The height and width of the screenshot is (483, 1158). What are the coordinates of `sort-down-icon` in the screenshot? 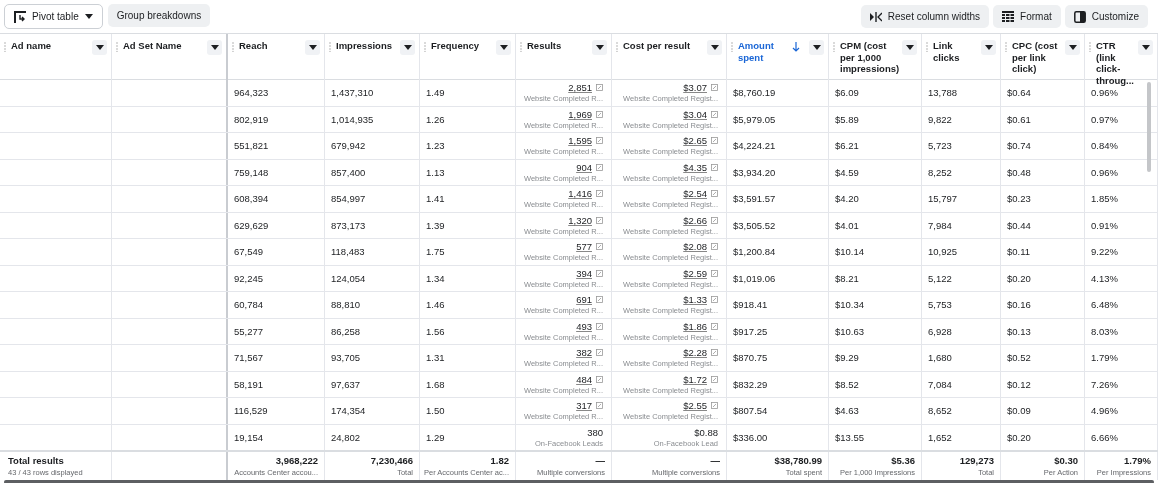 It's located at (796, 47).